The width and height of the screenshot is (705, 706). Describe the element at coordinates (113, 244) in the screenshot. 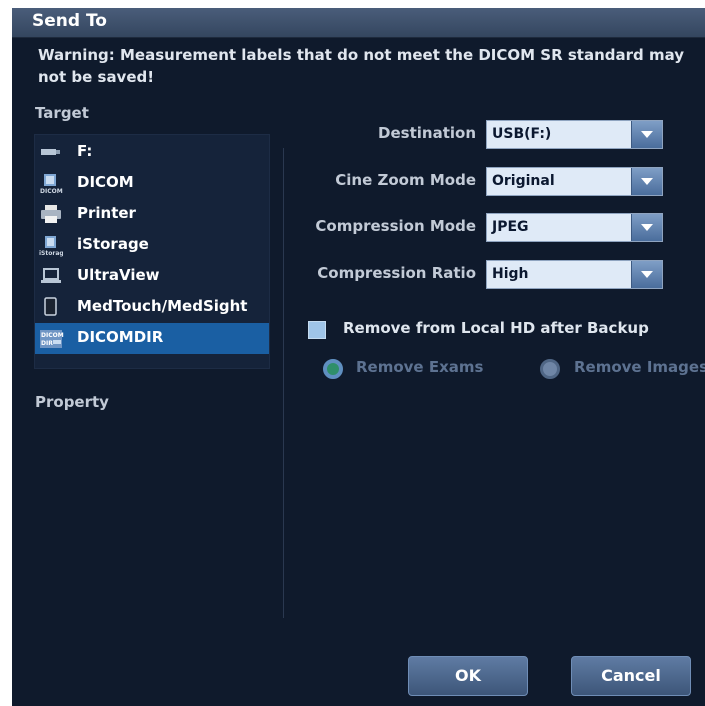

I see `target-item-label: iStorage` at that location.